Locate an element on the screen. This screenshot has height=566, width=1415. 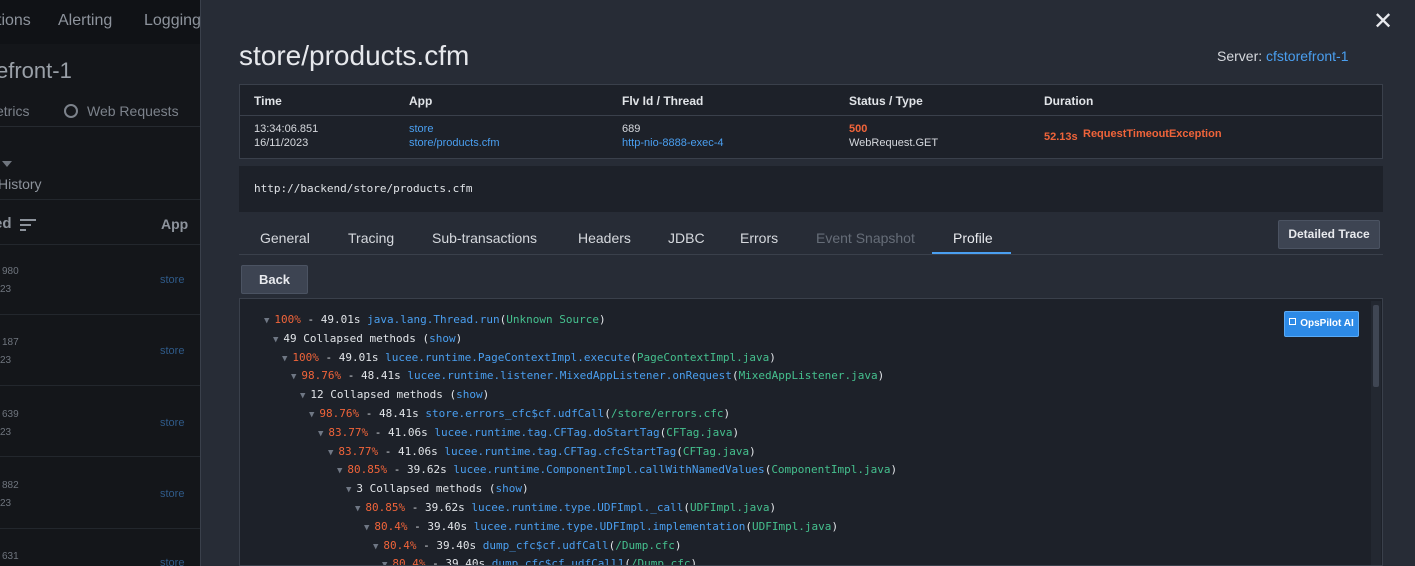
collapsed-methods-row: ▼ 3 Collapsed methods (show) is located at coordinates (437, 488).